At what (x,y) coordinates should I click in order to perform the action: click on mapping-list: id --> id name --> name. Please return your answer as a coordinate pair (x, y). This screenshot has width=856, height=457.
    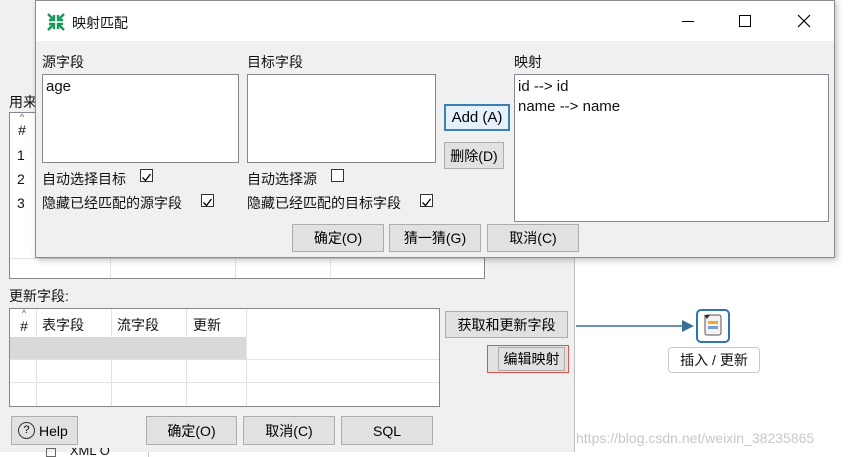
    Looking at the image, I should click on (671, 148).